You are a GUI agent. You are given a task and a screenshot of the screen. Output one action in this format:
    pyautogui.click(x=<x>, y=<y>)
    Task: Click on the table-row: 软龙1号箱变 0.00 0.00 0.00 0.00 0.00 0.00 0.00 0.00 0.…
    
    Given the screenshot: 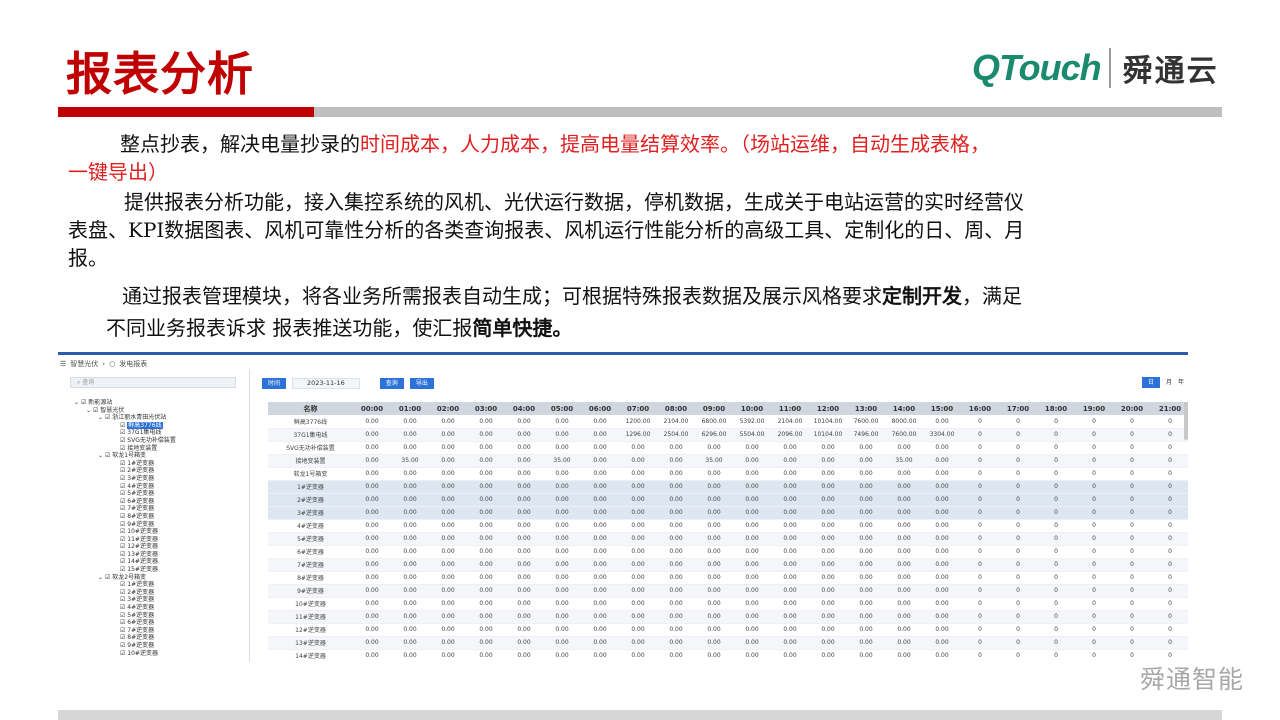 What is the action you would take?
    pyautogui.click(x=728, y=474)
    